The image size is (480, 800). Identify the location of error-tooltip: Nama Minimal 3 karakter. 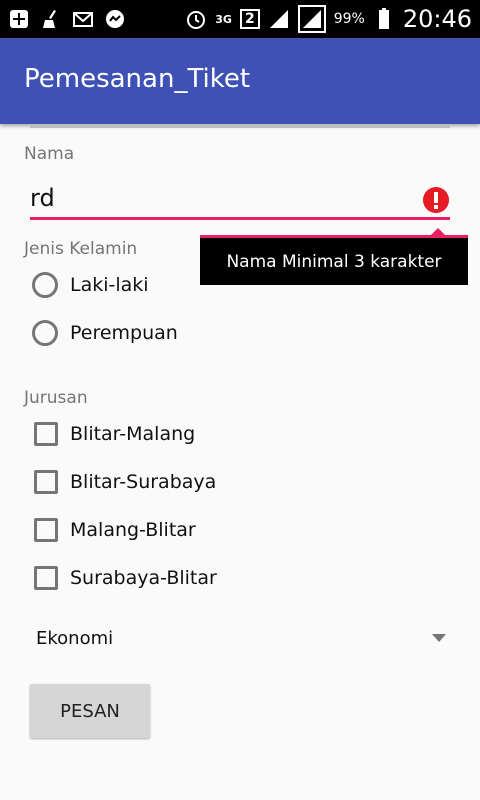
(334, 260).